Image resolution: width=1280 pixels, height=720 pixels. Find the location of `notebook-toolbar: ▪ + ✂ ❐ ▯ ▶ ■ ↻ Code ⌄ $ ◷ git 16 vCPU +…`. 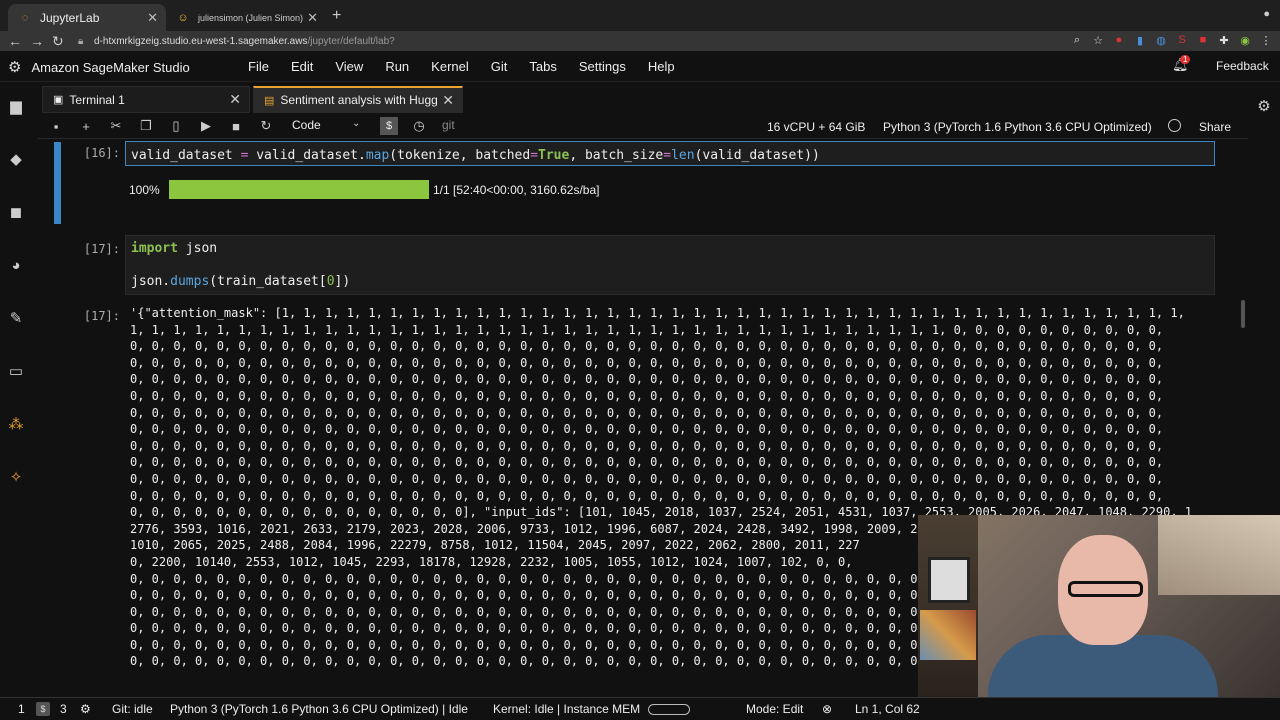

notebook-toolbar: ▪ + ✂ ❐ ▯ ▶ ■ ↻ Code ⌄ $ ◷ git 16 vCPU +… is located at coordinates (643, 126).